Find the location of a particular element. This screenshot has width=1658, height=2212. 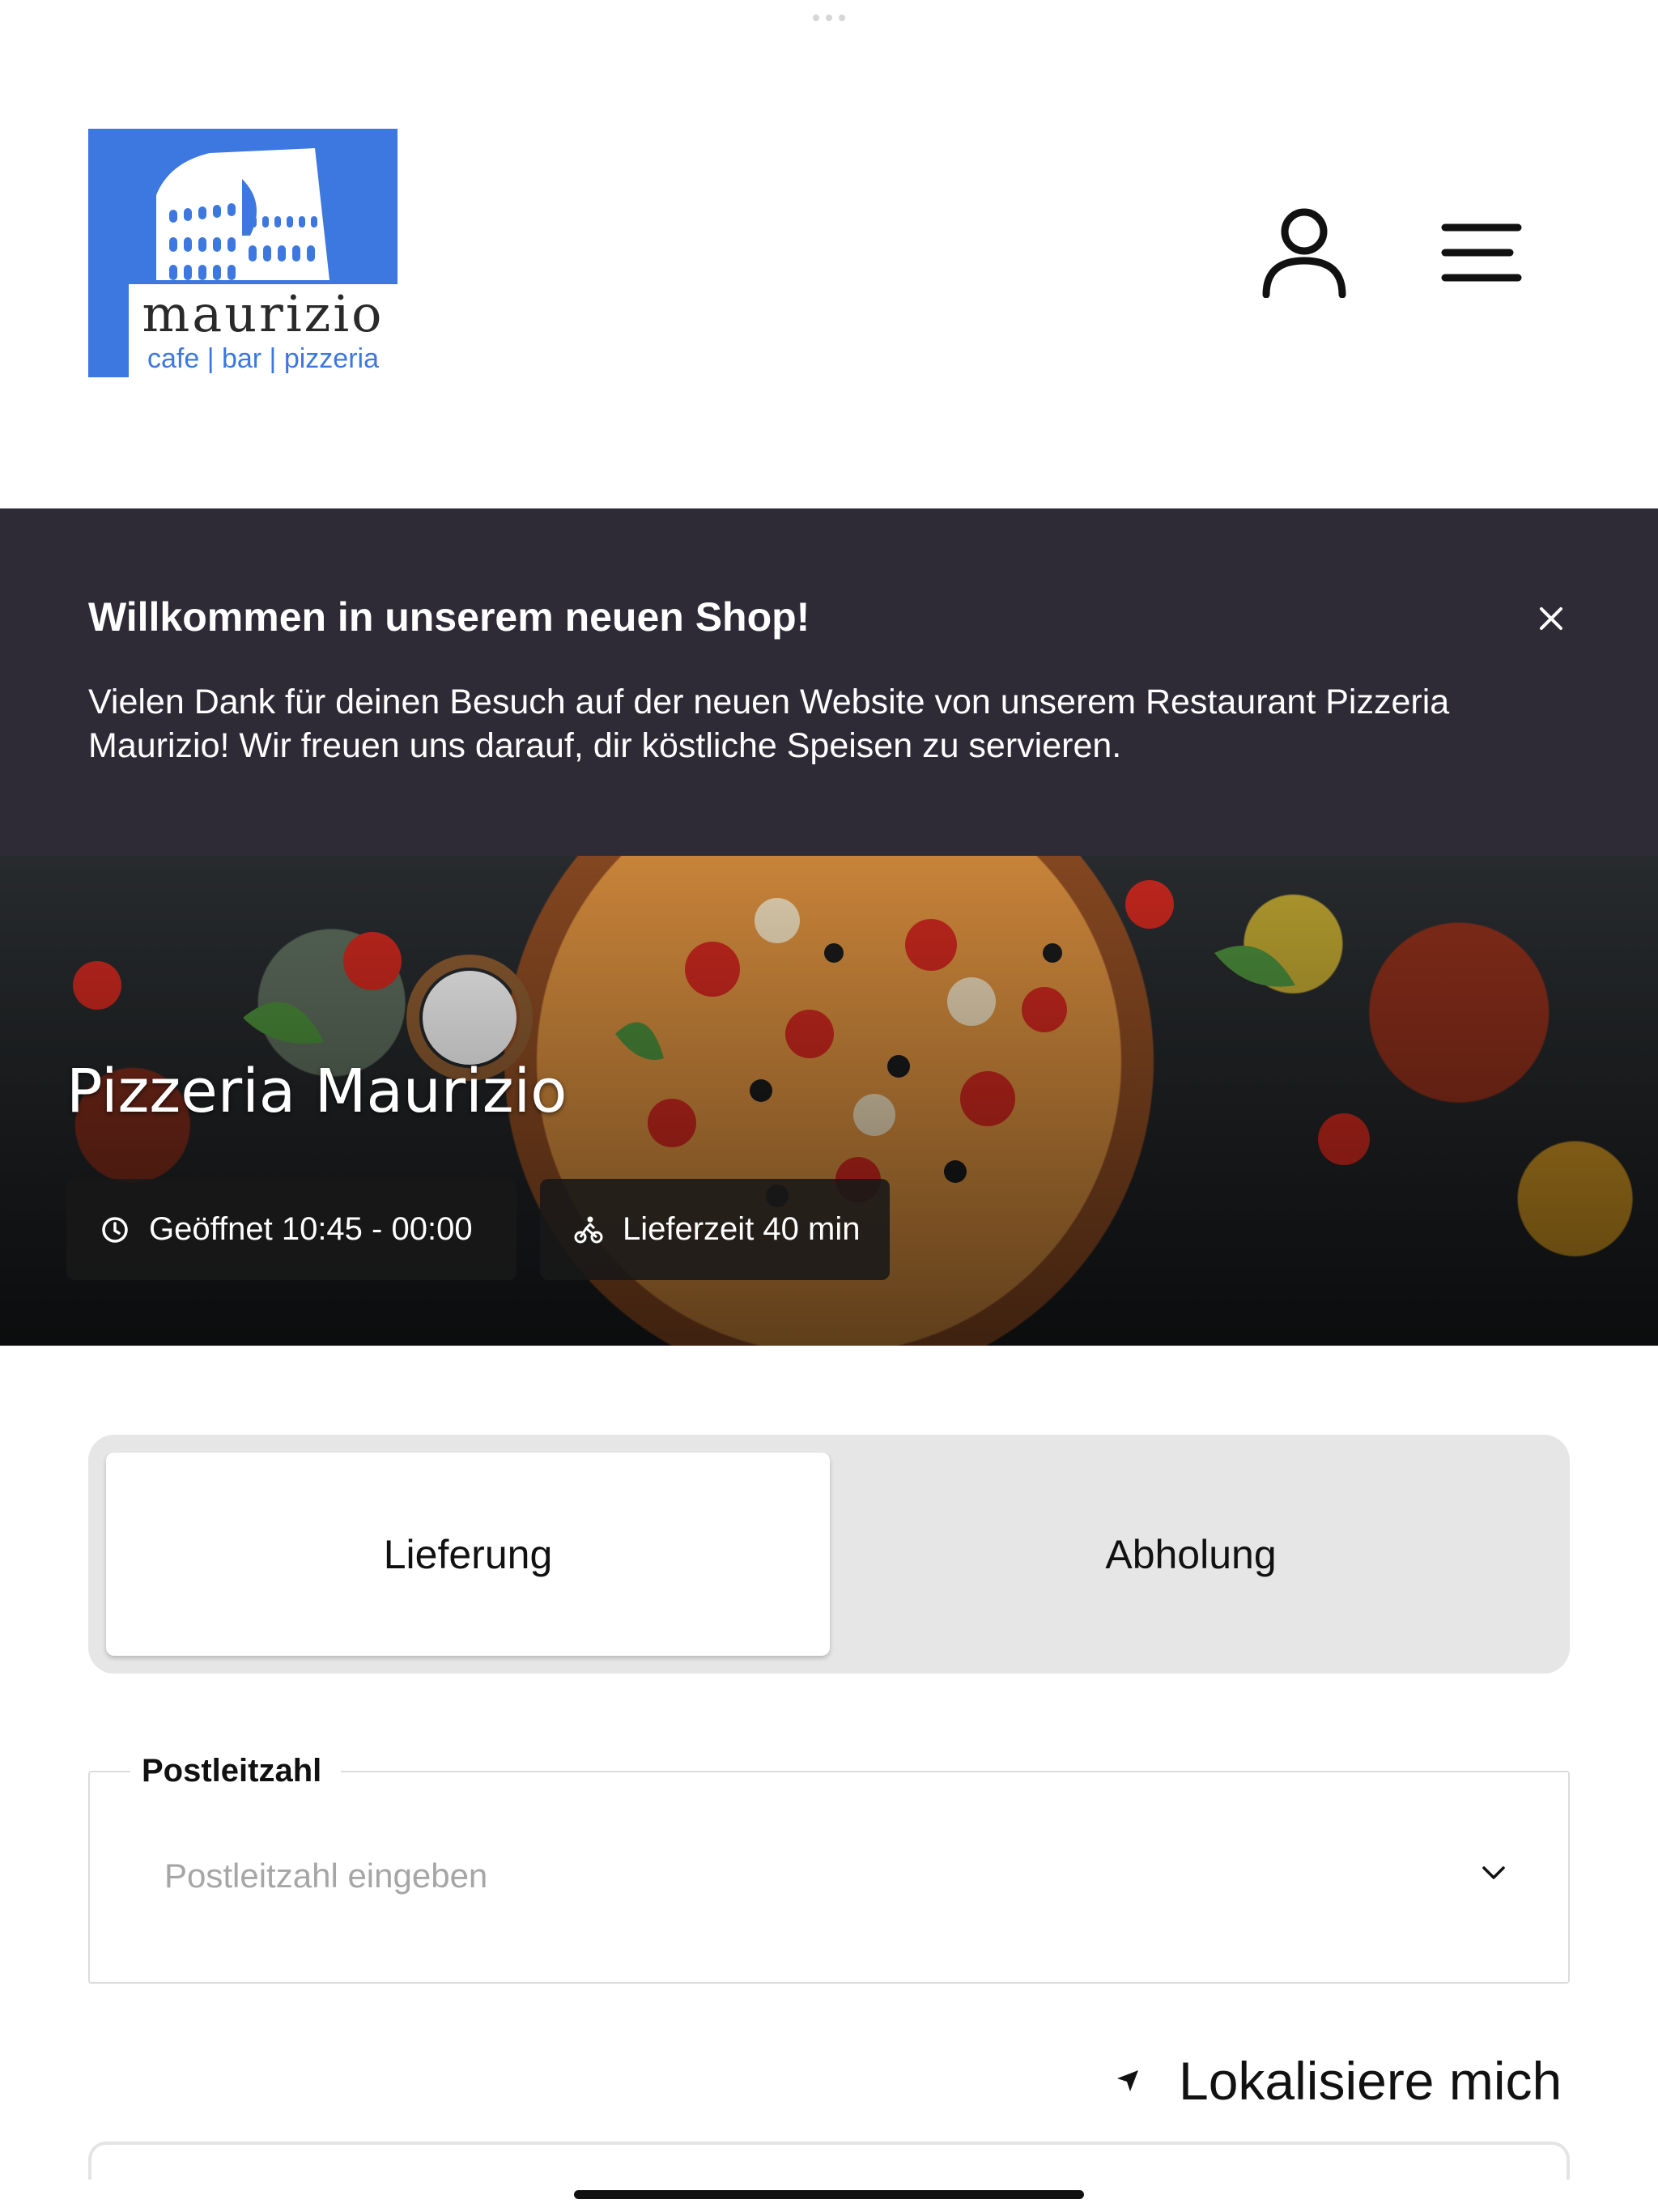

delivery-time-badge: Lieferzeit 40 min is located at coordinates (715, 1230).